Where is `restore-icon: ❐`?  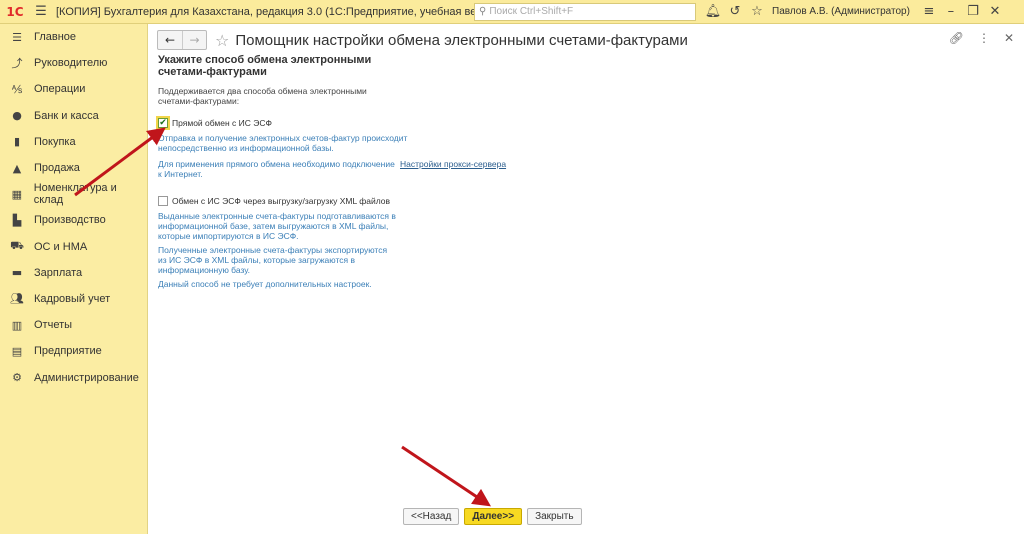
restore-icon: ❐ is located at coordinates (973, 12).